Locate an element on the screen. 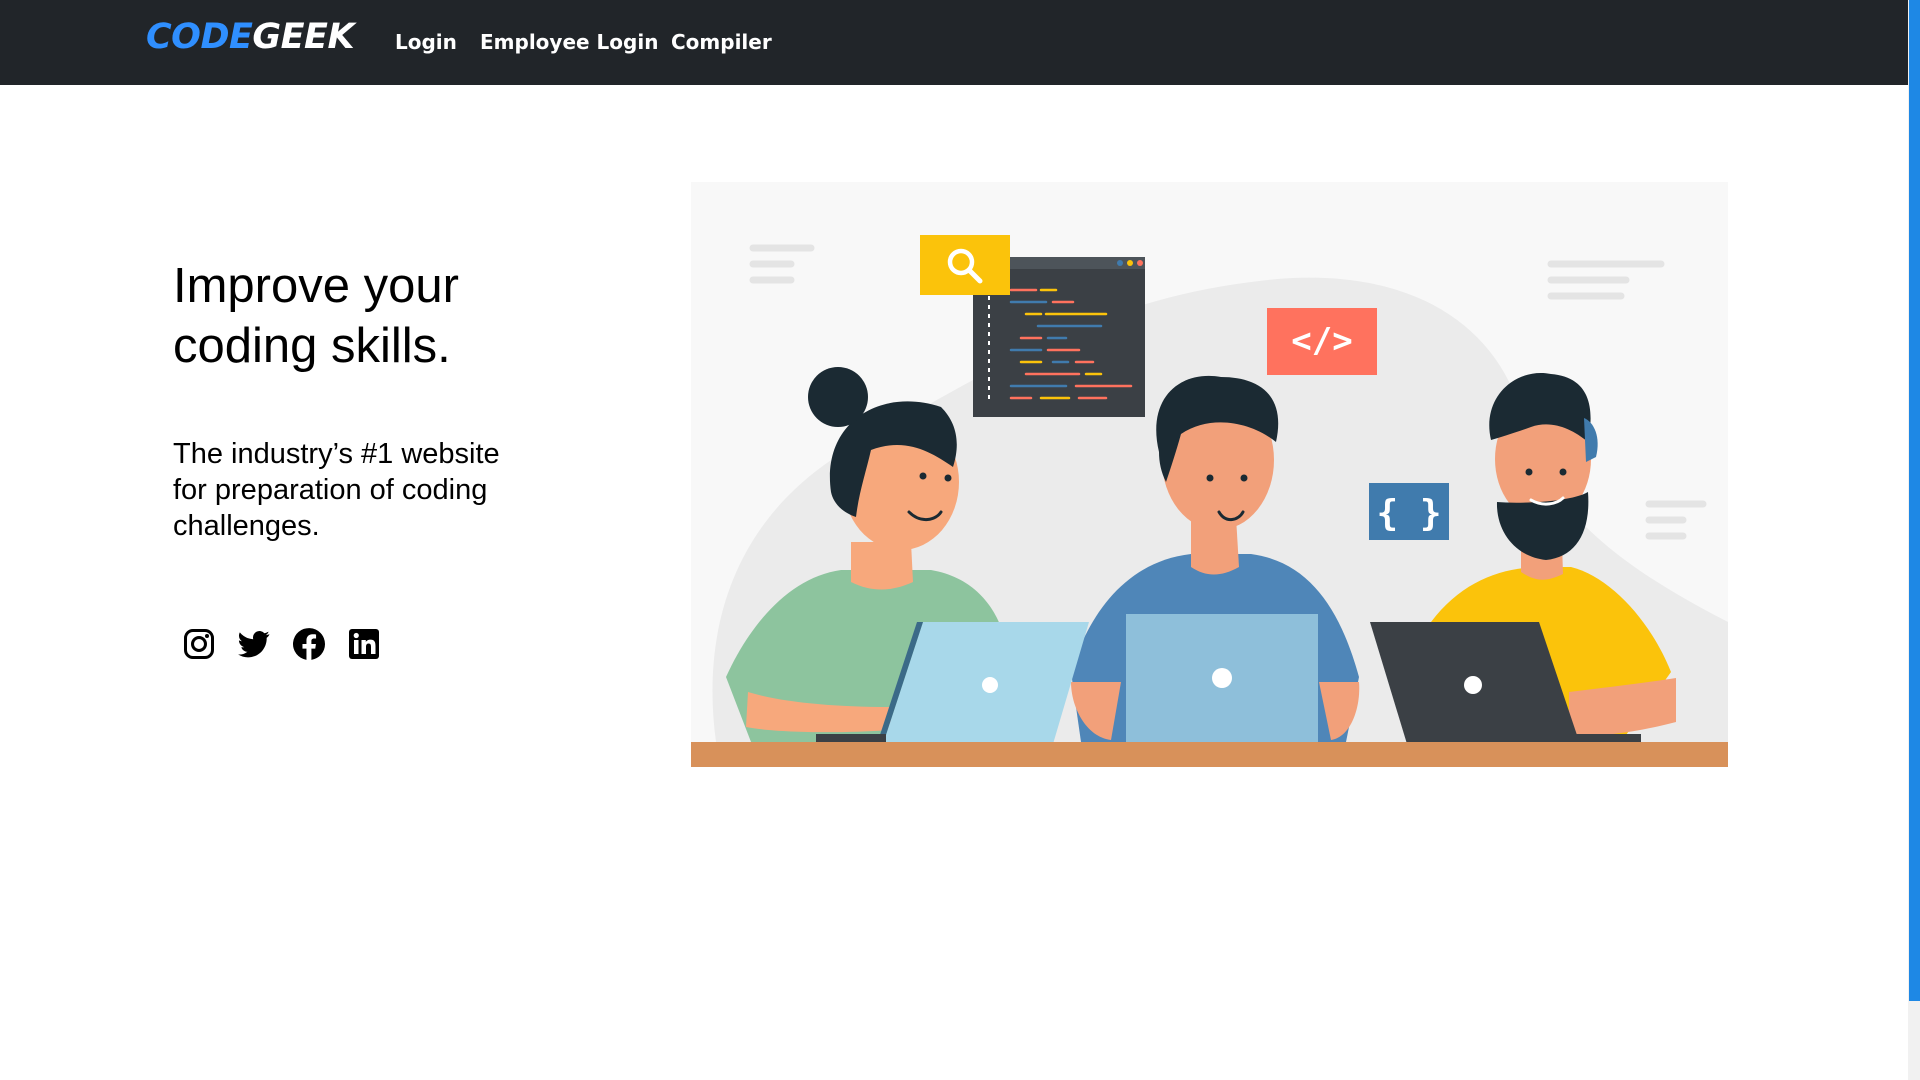  twitter-icon is located at coordinates (254, 644).